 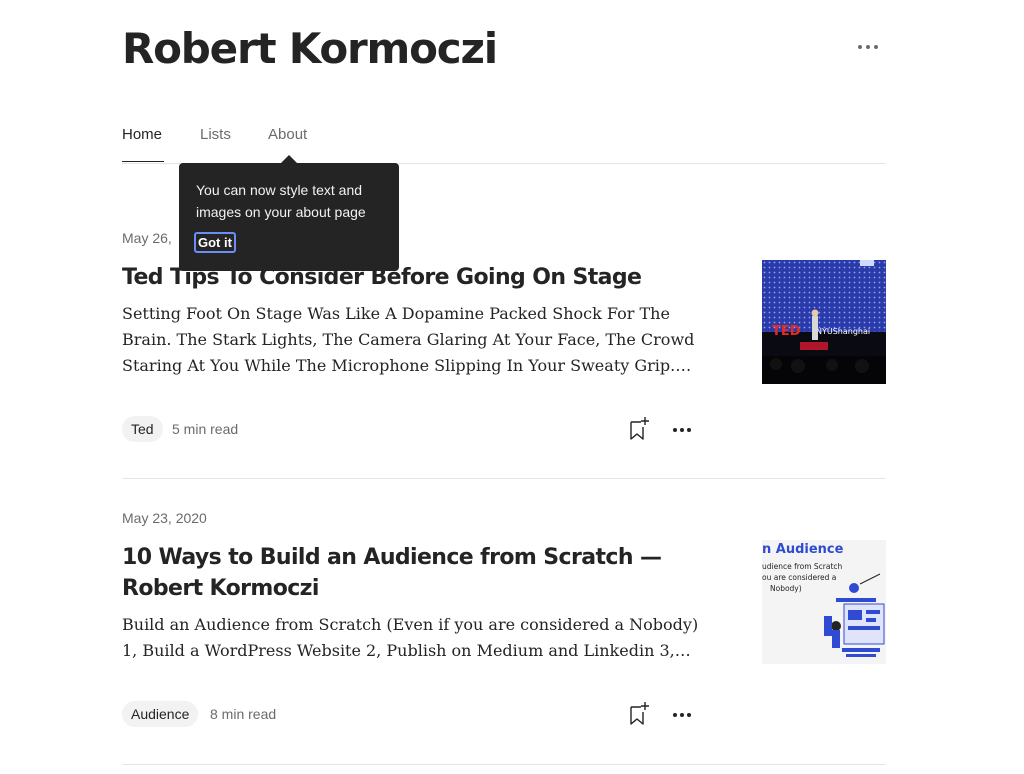 I want to click on tab-lists: Lists, so click(x=215, y=135).